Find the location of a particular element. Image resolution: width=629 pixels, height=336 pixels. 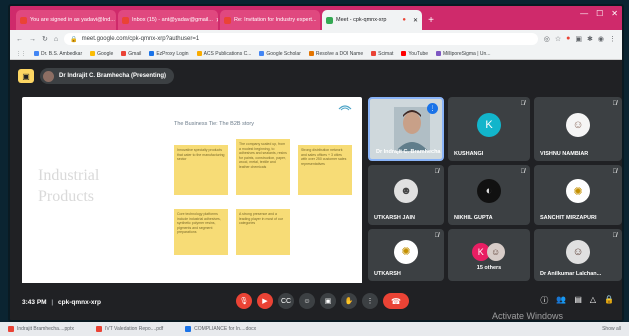

close-window-icon: ✕ is located at coordinates (614, 13).